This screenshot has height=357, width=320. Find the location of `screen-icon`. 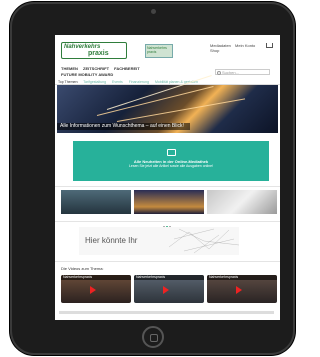

screen-icon is located at coordinates (171, 152).